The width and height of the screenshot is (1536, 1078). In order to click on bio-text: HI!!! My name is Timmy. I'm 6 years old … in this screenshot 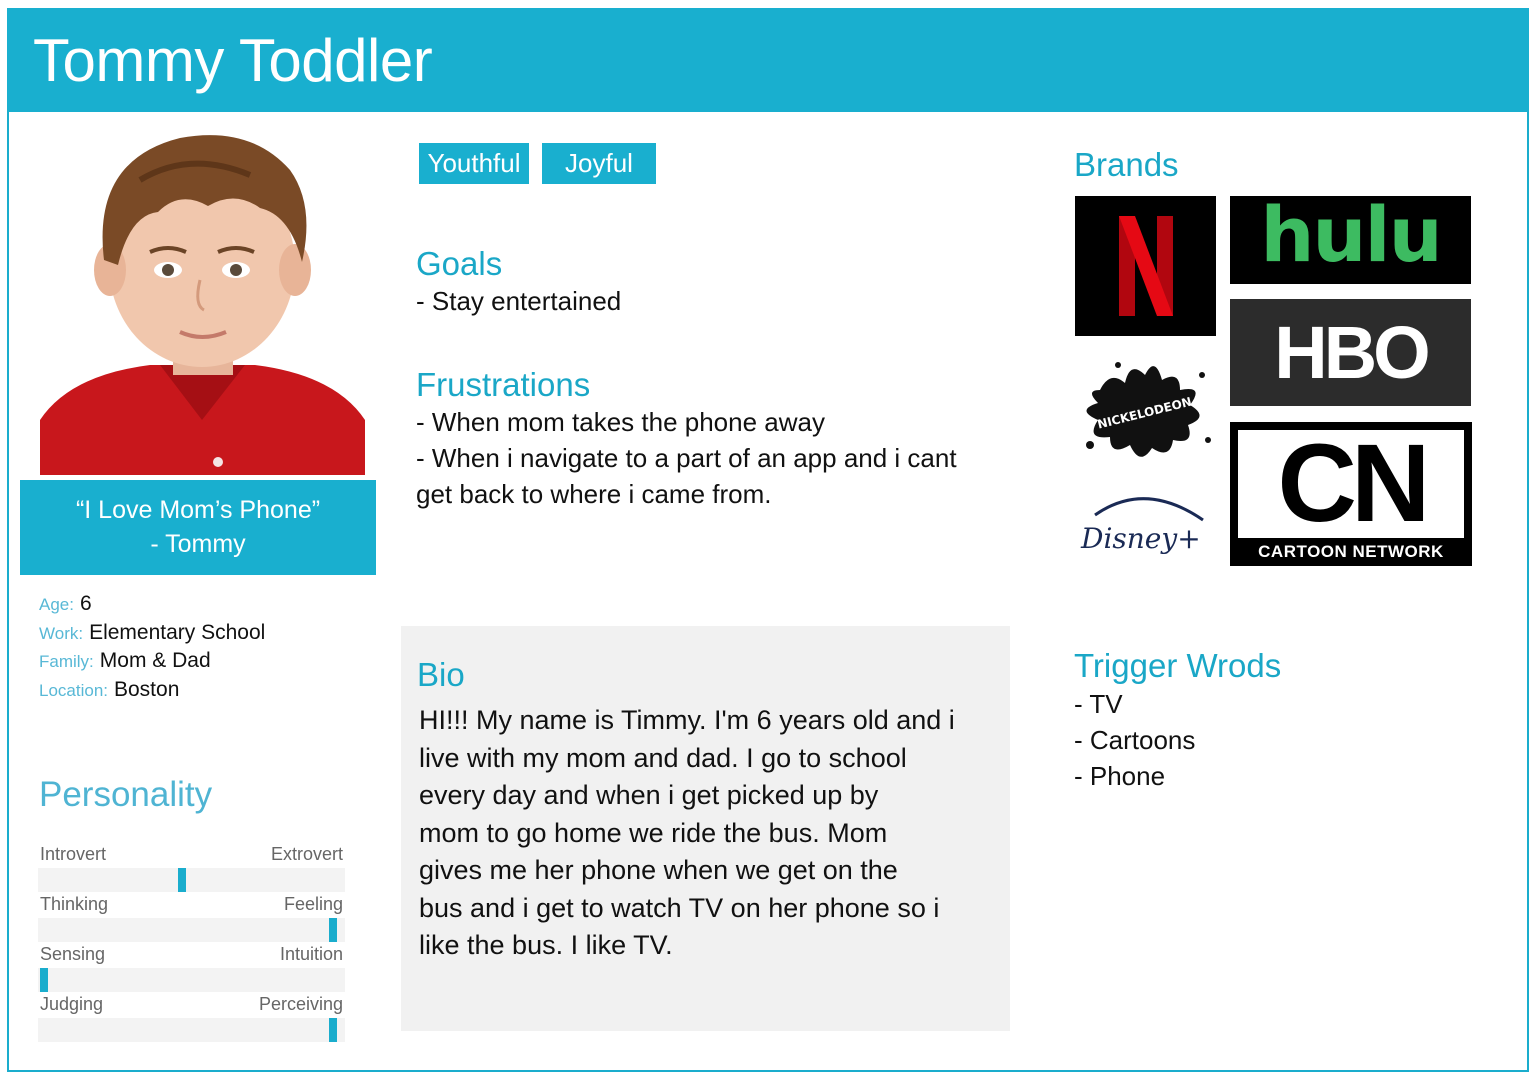, I will do `click(687, 833)`.